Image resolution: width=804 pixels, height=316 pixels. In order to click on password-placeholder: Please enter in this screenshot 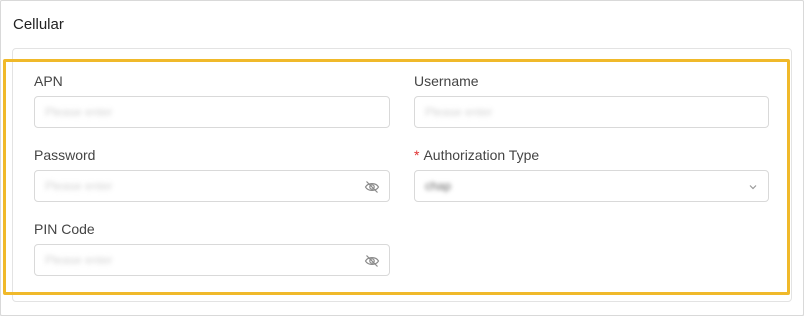, I will do `click(79, 186)`.